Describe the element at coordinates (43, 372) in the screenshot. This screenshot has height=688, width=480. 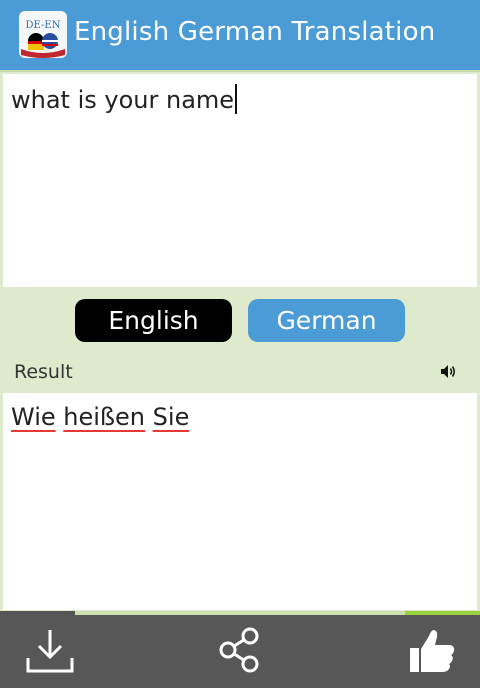
I see `result-label: Result` at that location.